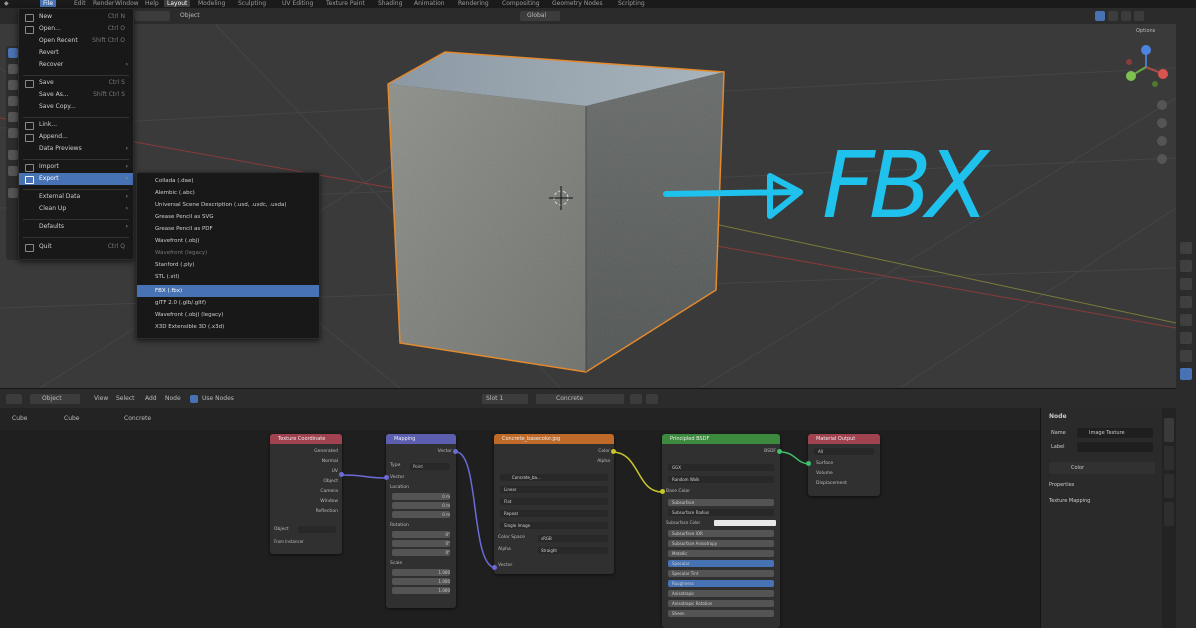 The height and width of the screenshot is (628, 1196). I want to click on name-field: Image Texture, so click(1115, 433).